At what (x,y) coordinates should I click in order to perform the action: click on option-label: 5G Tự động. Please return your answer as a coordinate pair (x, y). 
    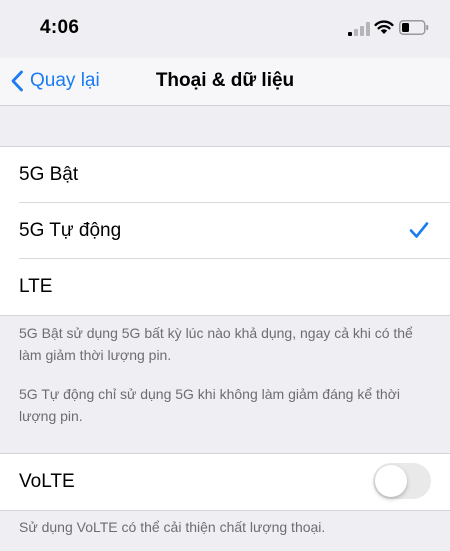
    Looking at the image, I should click on (70, 230).